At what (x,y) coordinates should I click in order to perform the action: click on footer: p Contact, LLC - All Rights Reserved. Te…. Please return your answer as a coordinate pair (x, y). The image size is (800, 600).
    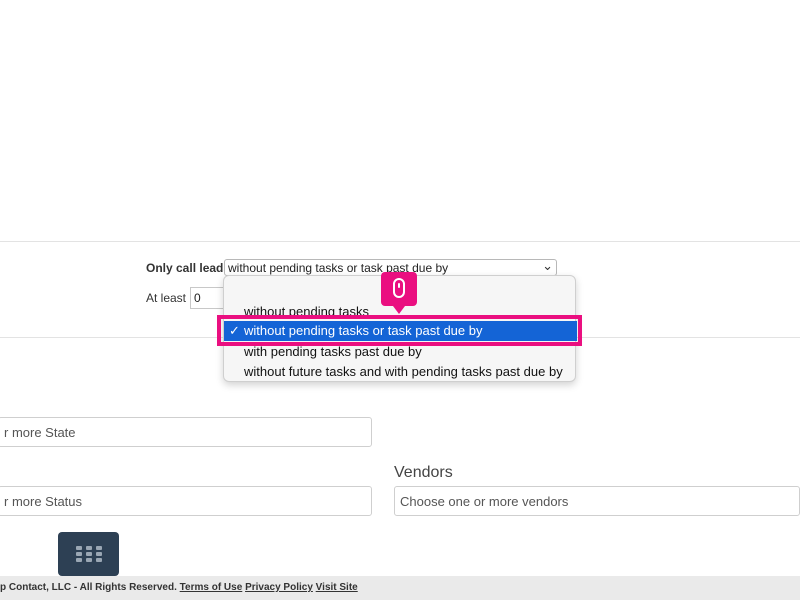
    Looking at the image, I should click on (400, 588).